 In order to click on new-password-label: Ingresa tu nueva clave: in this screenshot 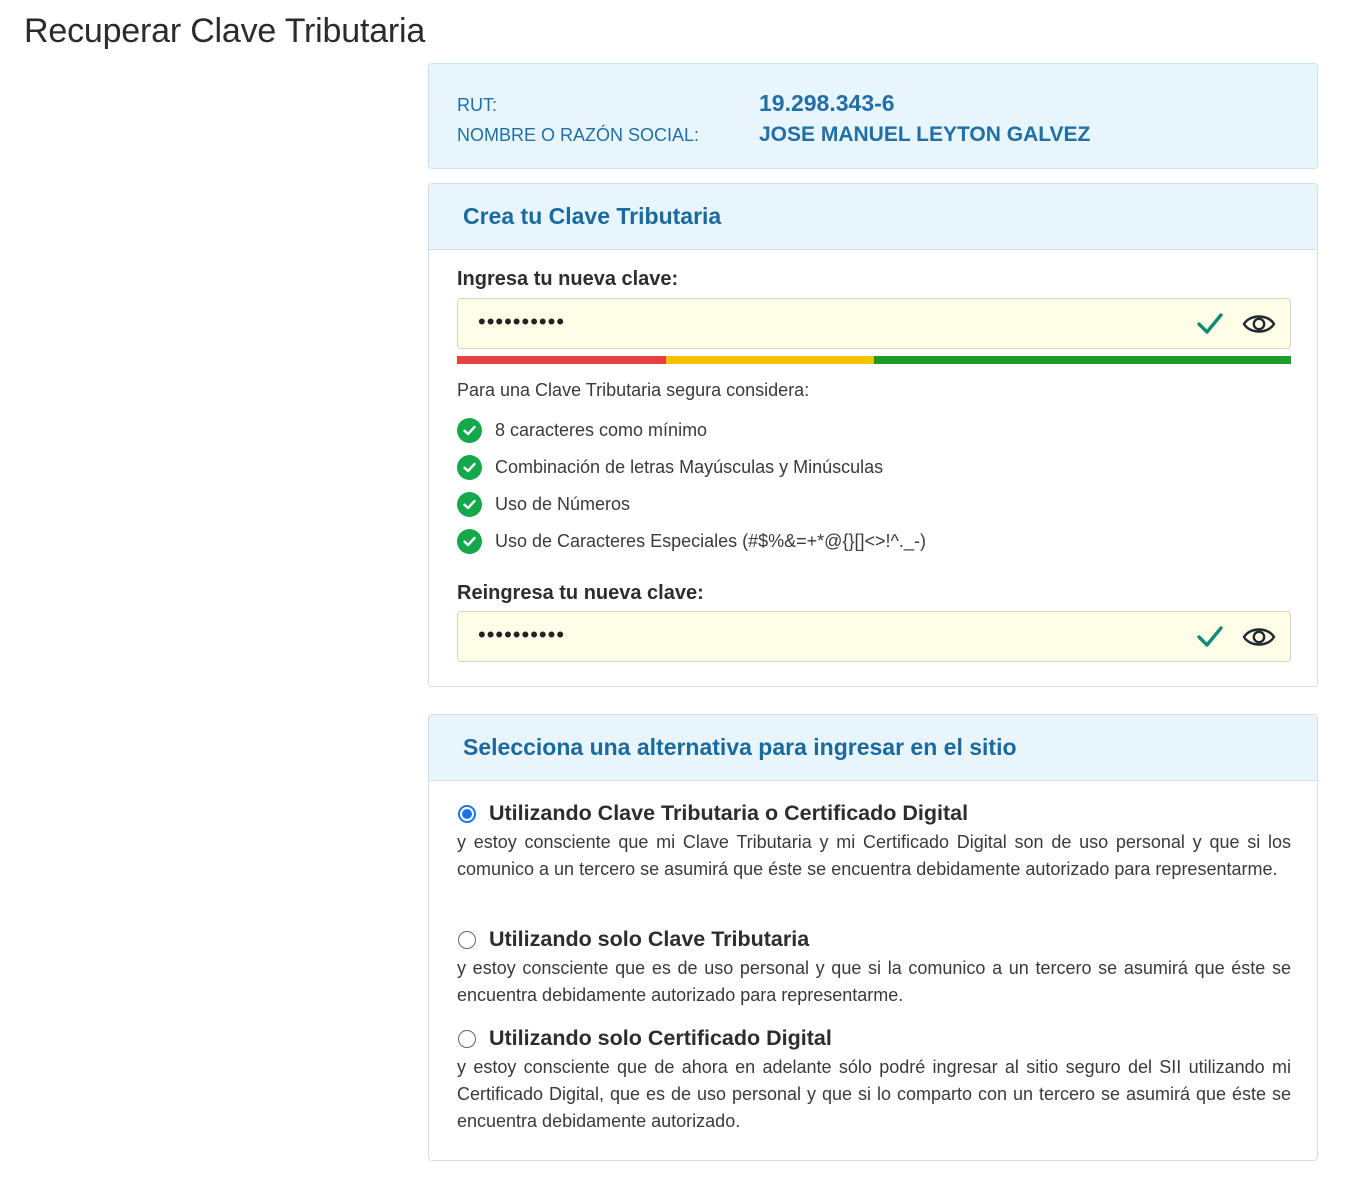, I will do `click(568, 279)`.